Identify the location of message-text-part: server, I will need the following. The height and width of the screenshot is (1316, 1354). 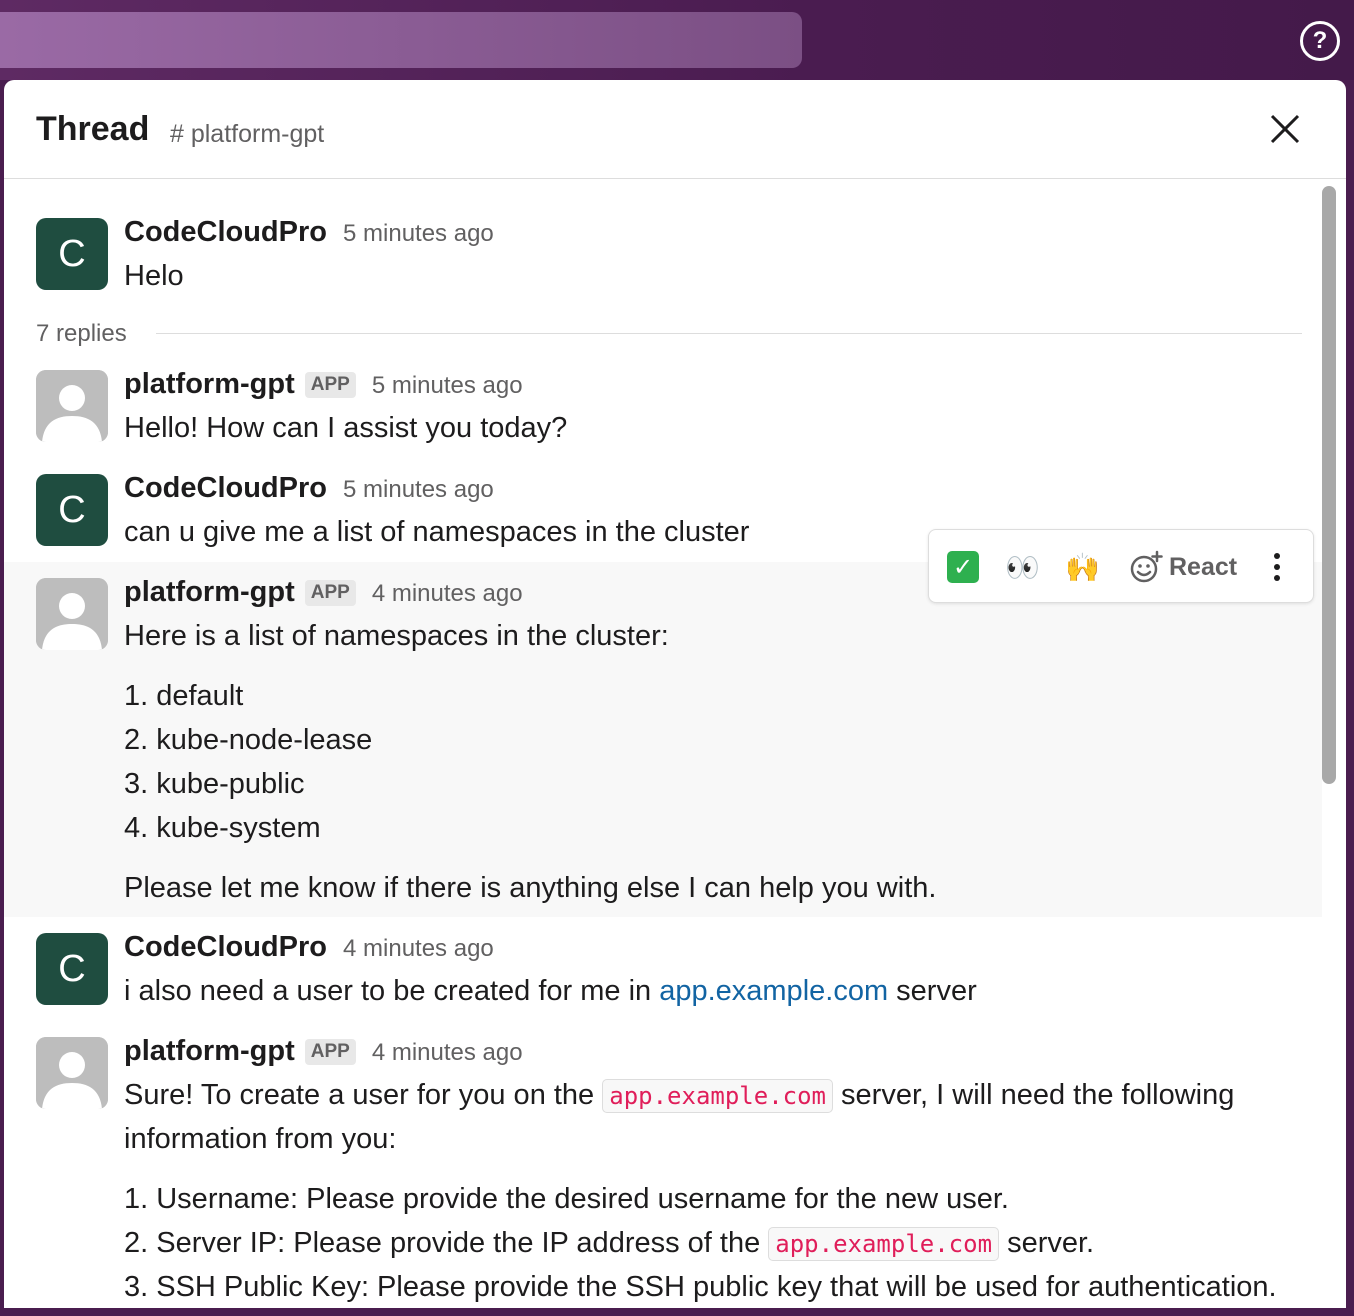
(1034, 1095).